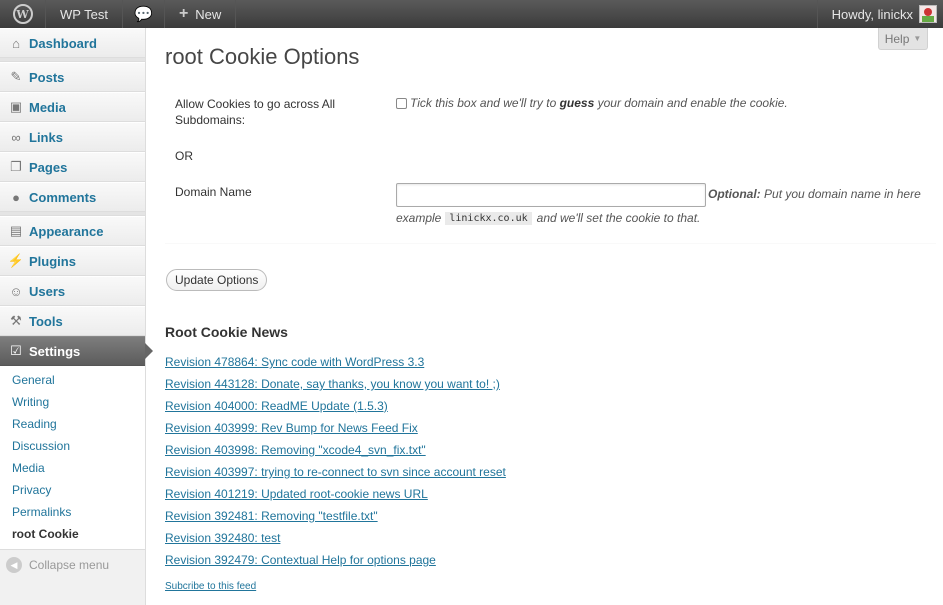 This screenshot has width=943, height=605. Describe the element at coordinates (842, 194) in the screenshot. I see `optional-text: Put you domain name in here` at that location.